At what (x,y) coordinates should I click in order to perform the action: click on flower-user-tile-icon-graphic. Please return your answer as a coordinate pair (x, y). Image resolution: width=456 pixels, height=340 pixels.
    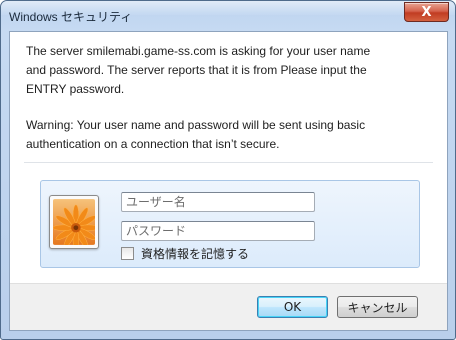
    Looking at the image, I should click on (74, 222).